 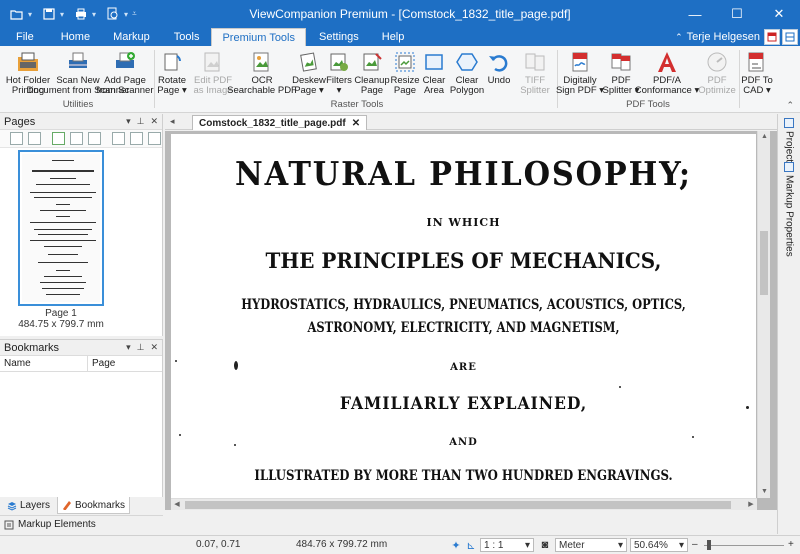 What do you see at coordinates (81, 524) in the screenshot?
I see `markup-elements-tab: Markup Elements` at bounding box center [81, 524].